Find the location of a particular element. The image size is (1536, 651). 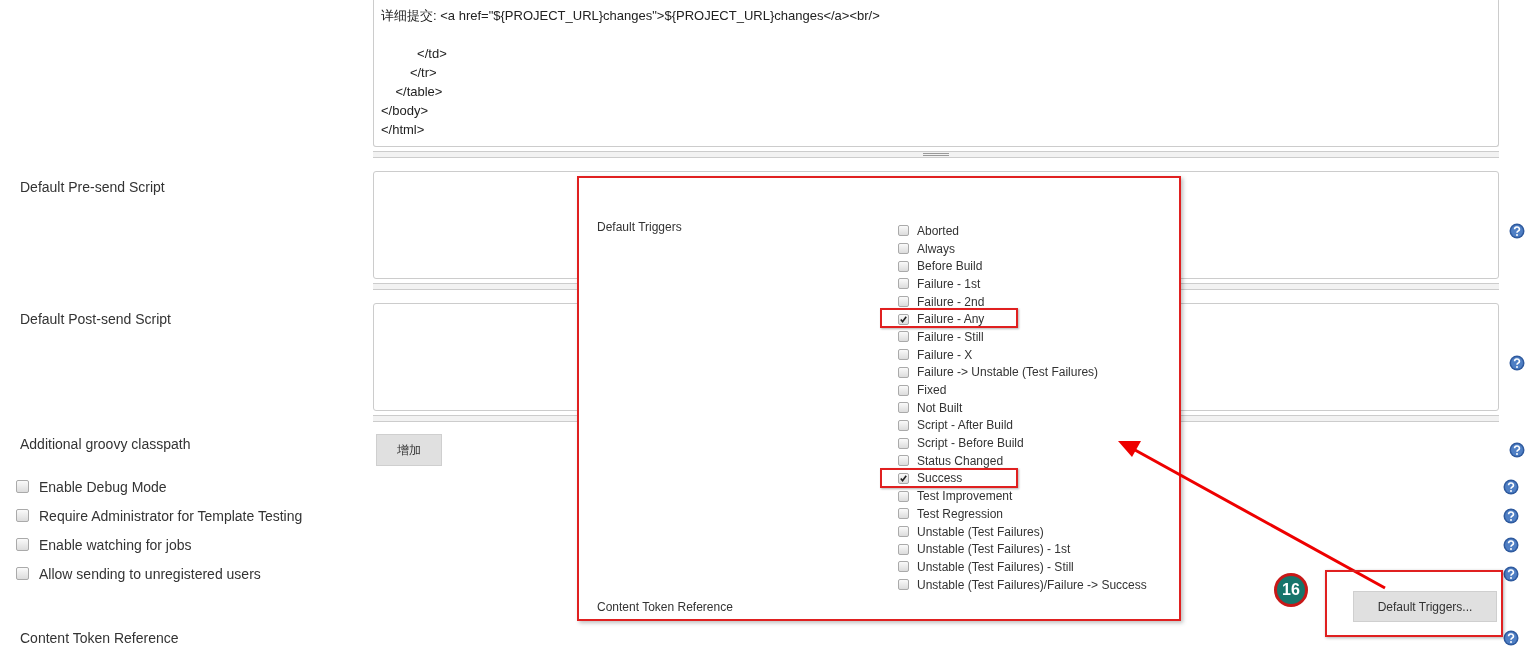

checkbox-label: Unstable (Test Failures) is located at coordinates (980, 531).